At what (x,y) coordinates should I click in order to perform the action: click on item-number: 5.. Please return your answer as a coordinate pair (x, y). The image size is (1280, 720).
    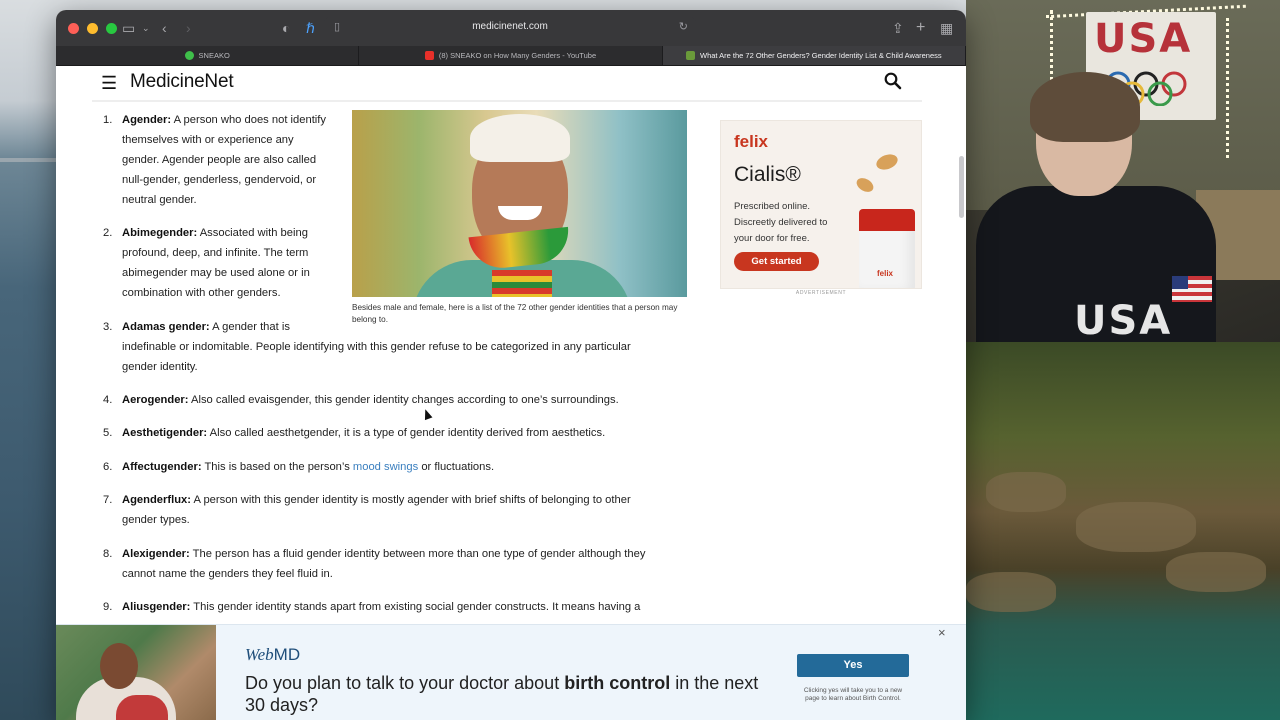
    Looking at the image, I should click on (108, 433).